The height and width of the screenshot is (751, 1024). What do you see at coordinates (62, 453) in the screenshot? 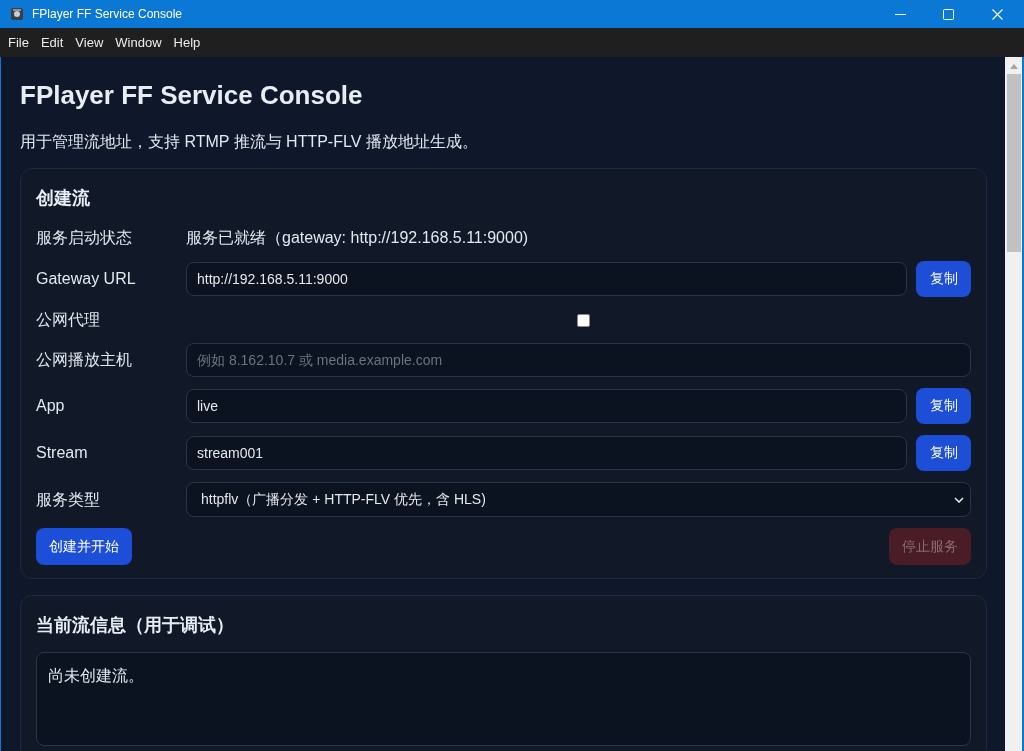
I see `field-label: Stream` at bounding box center [62, 453].